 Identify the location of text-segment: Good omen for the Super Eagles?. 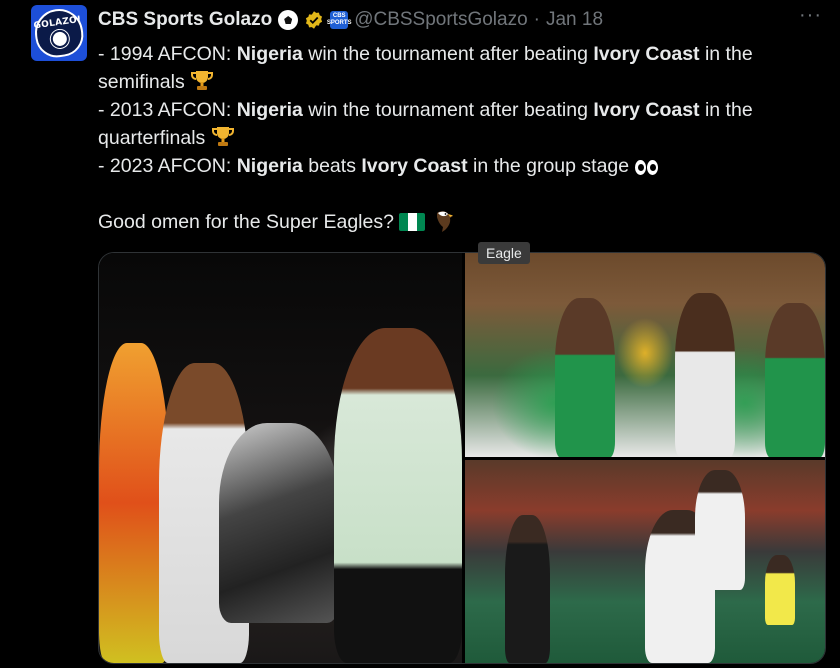
(249, 222).